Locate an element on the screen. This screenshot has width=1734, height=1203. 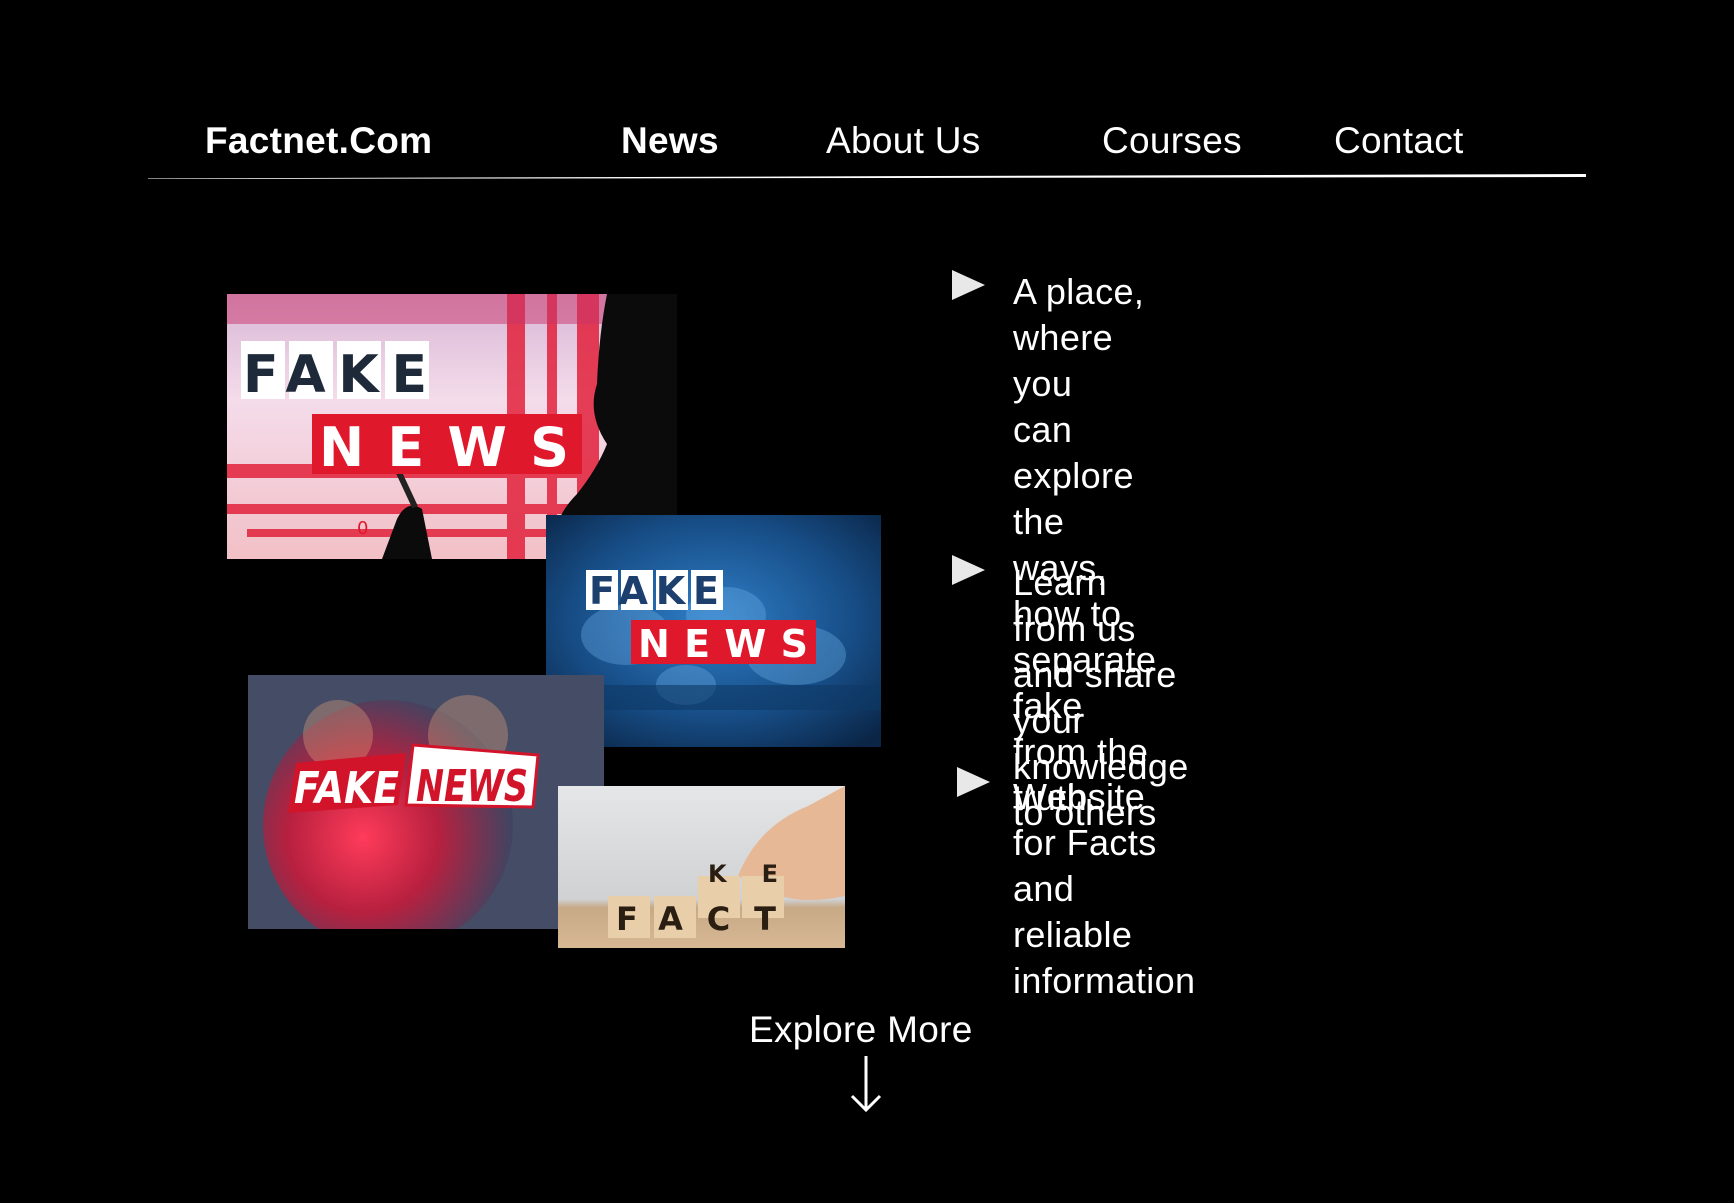
img3-news-text: NEWS is located at coordinates (472, 786).